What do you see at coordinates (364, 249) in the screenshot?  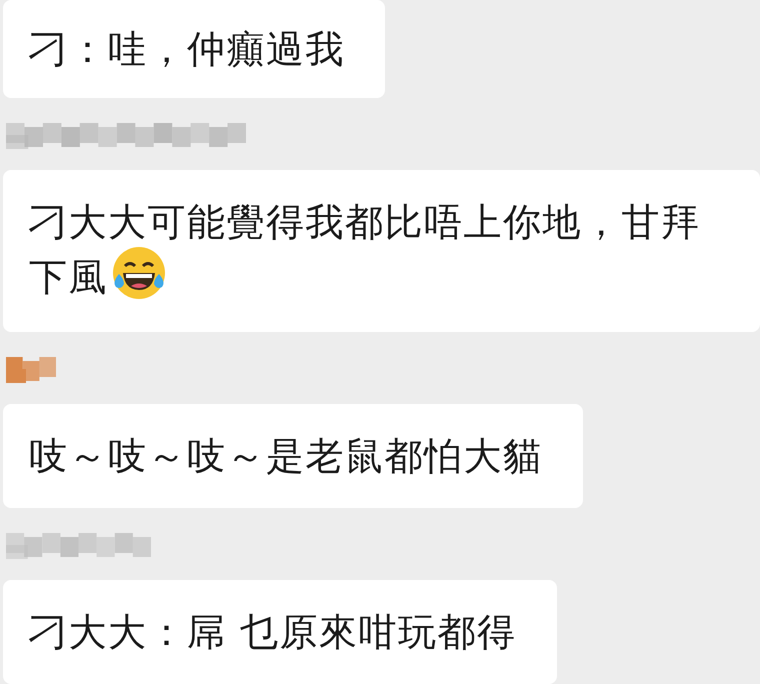 I see `message-text: 刁大大可能覺得我都比唔上你地，甘拜下風` at bounding box center [364, 249].